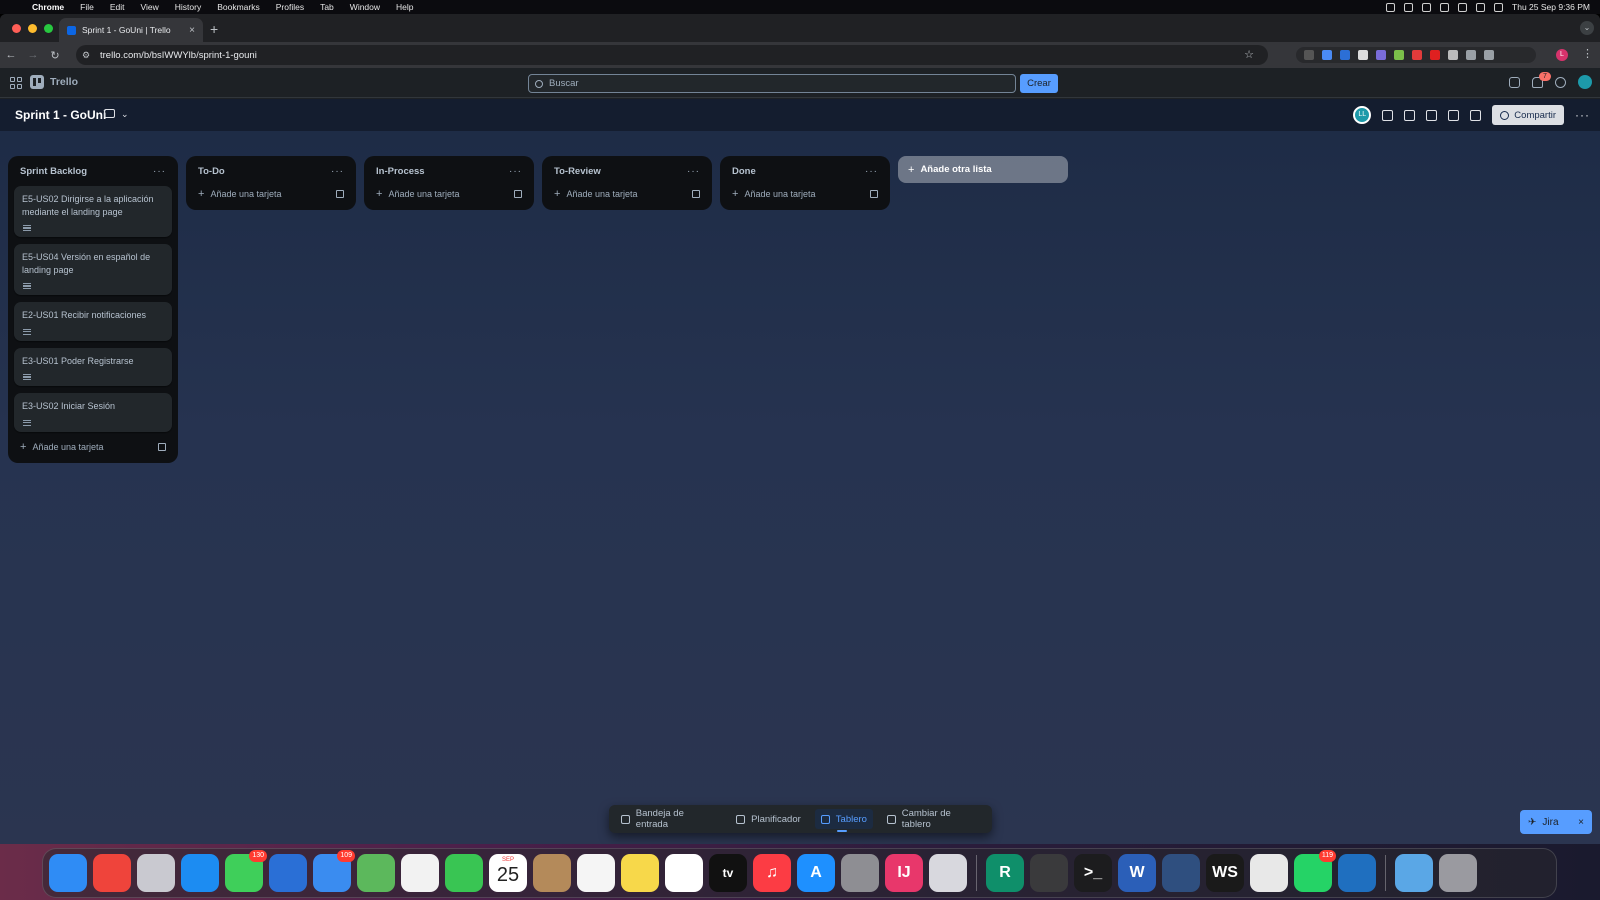 This screenshot has height=900, width=1600. What do you see at coordinates (1489, 55) in the screenshot?
I see `extensions-puzzle-icon` at bounding box center [1489, 55].